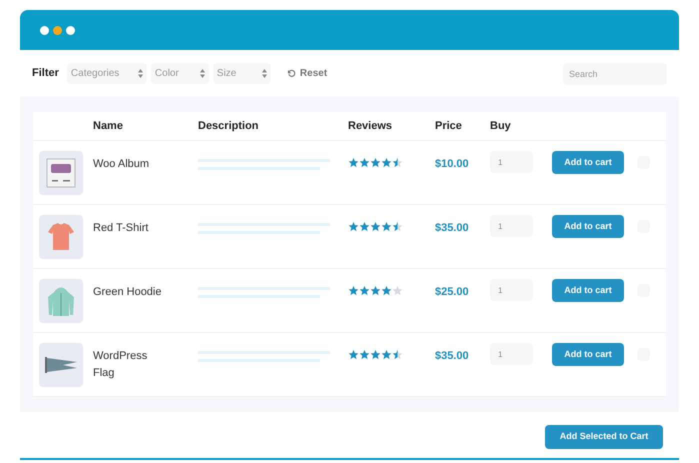 This screenshot has width=699, height=463. What do you see at coordinates (501, 126) in the screenshot?
I see `column-header: Buy` at bounding box center [501, 126].